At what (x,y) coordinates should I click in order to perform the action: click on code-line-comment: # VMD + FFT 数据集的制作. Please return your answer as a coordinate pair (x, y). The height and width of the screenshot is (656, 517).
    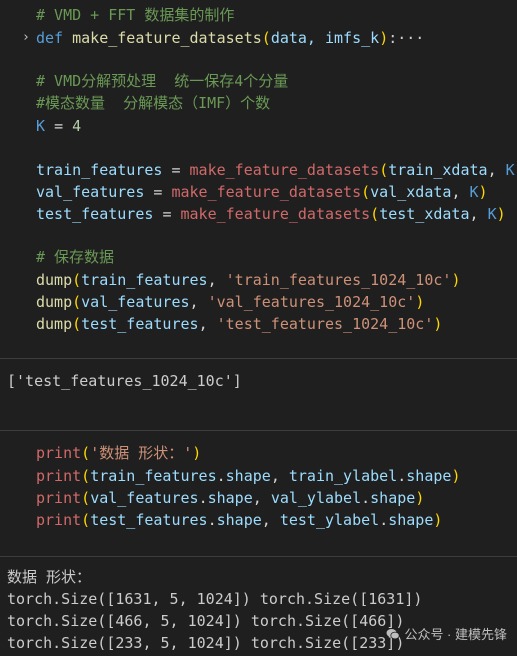
    Looking at the image, I should click on (135, 15).